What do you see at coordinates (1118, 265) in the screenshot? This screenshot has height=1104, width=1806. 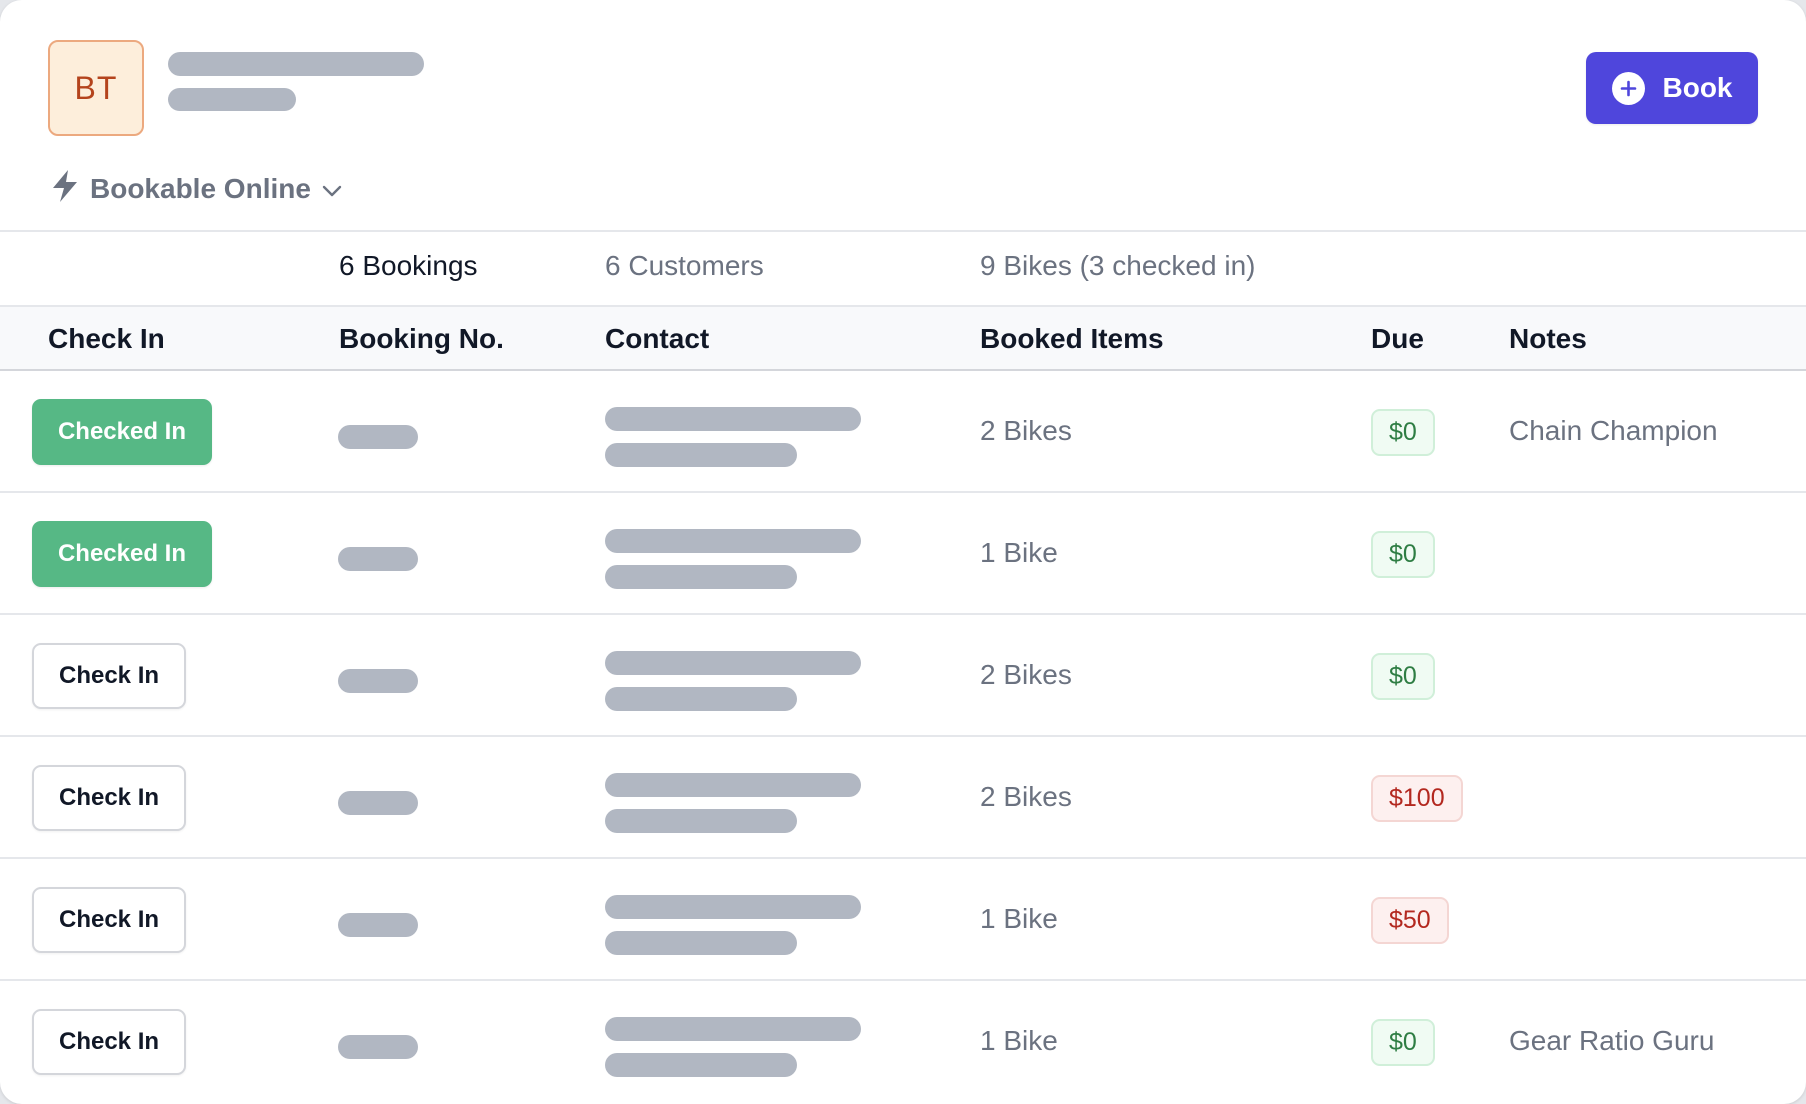 I see `bikes-count: 9 Bikes (3 checked in)` at bounding box center [1118, 265].